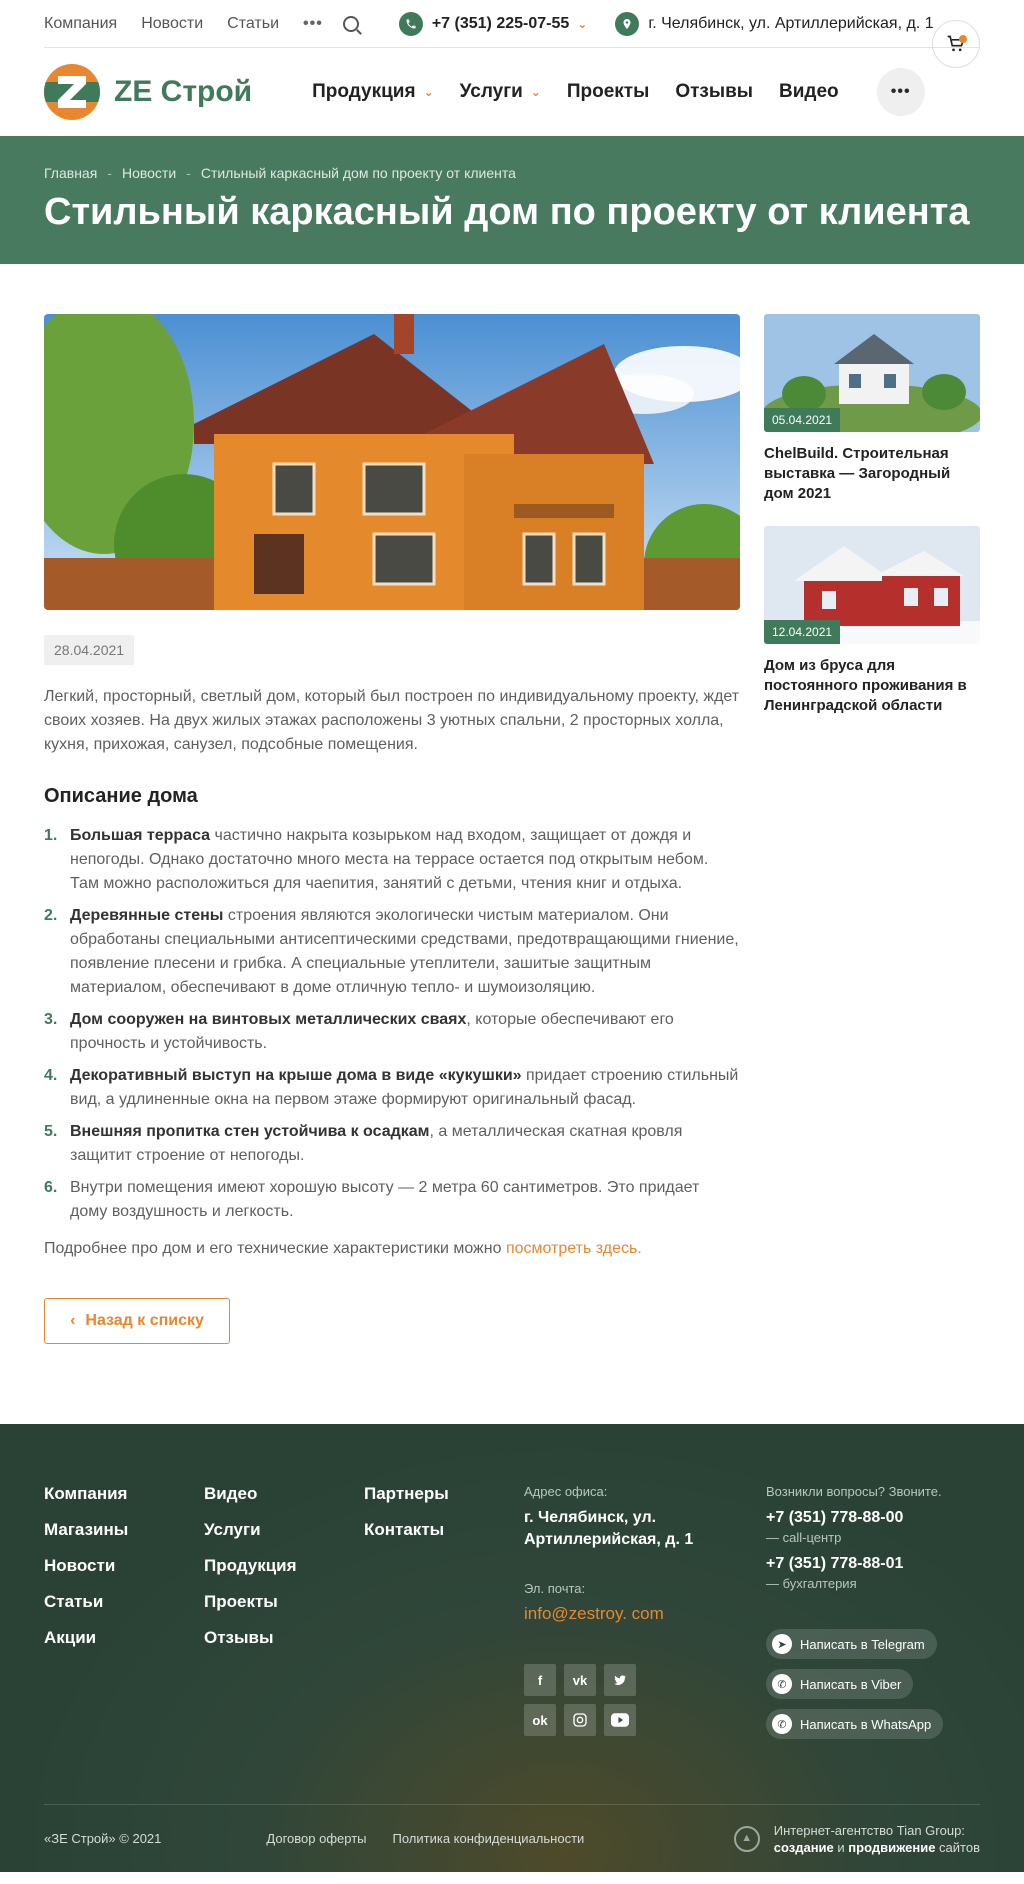 This screenshot has width=1024, height=1884. What do you see at coordinates (862, 1644) in the screenshot?
I see `telegram-label: Написать в Telegram` at bounding box center [862, 1644].